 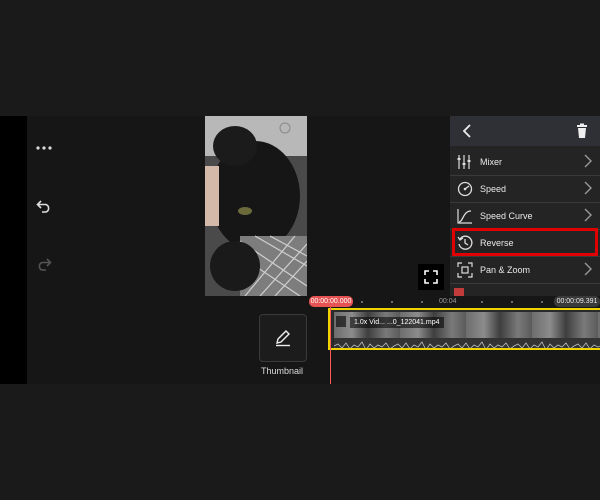 I want to click on more-options-button, so click(x=43, y=148).